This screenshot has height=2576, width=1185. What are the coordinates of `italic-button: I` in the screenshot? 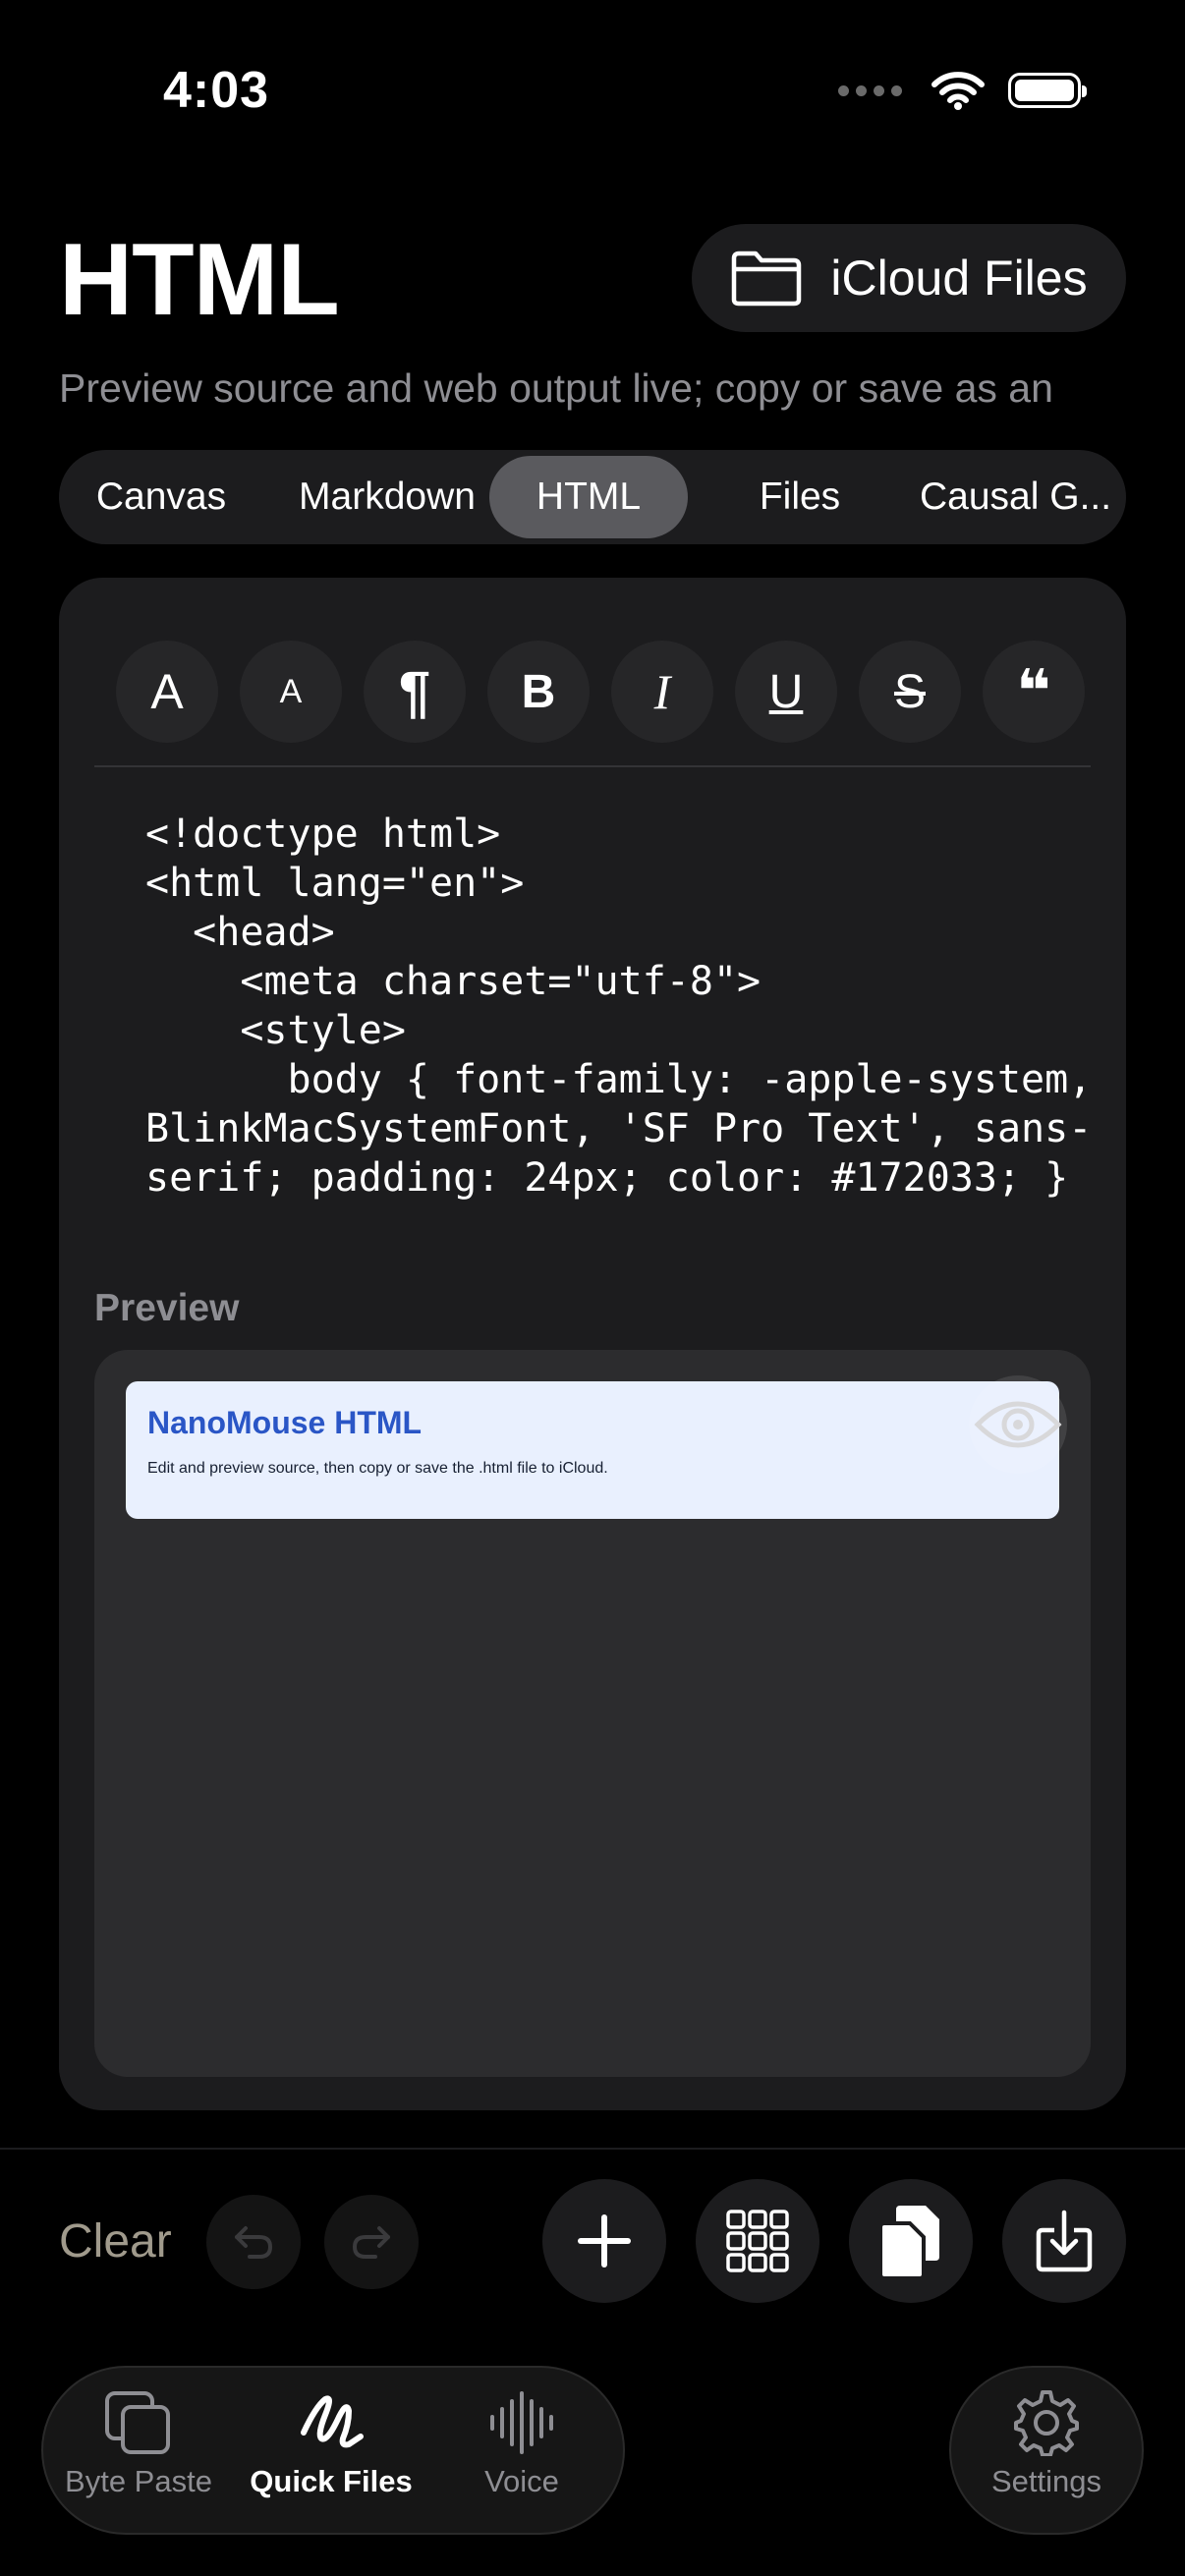 It's located at (662, 692).